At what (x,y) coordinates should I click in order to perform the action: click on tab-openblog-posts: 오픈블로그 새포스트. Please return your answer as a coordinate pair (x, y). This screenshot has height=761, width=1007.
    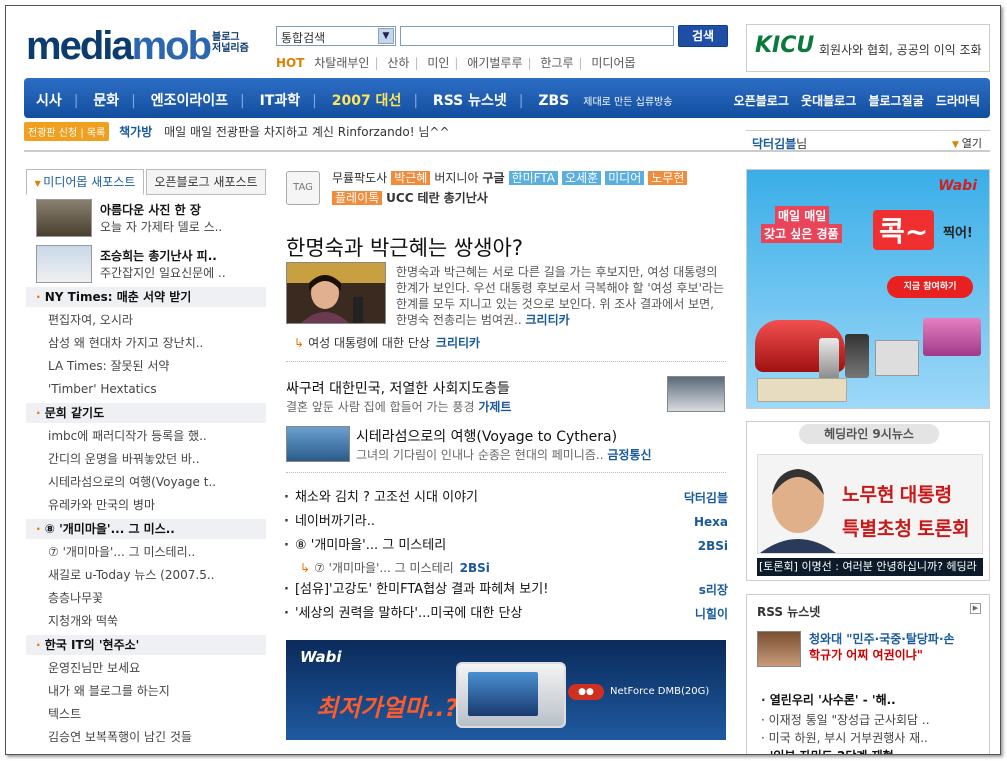
    Looking at the image, I should click on (206, 182).